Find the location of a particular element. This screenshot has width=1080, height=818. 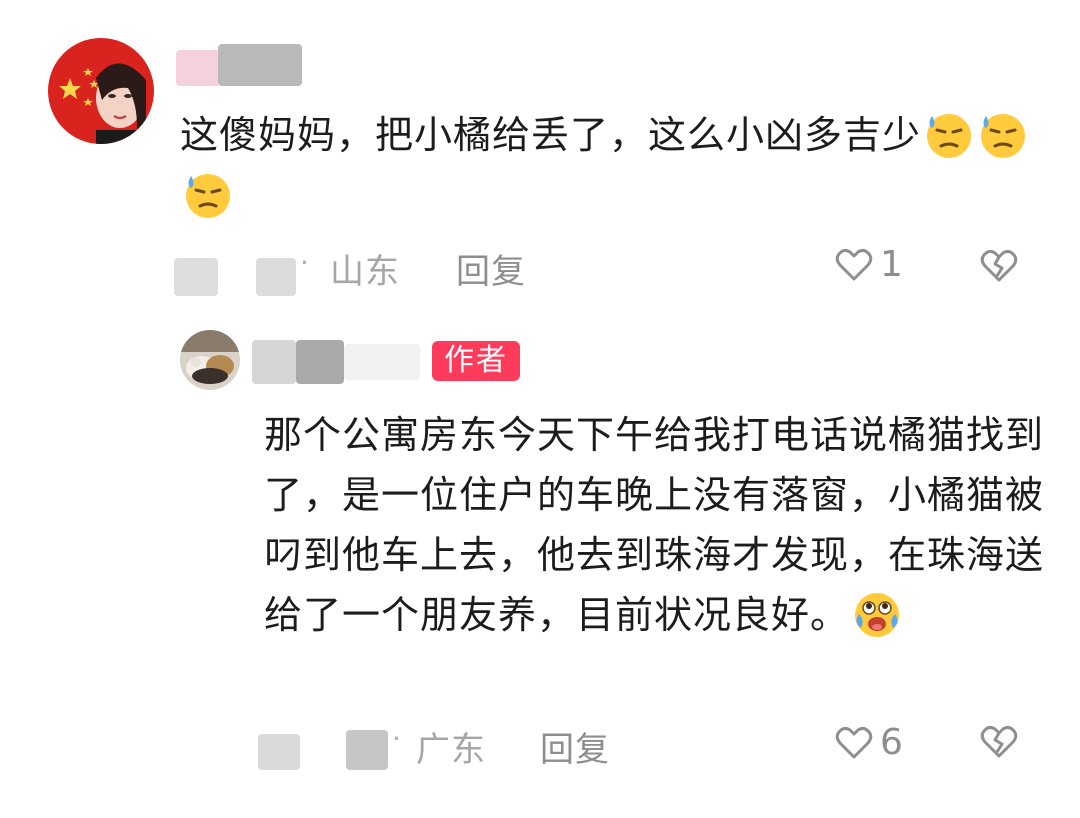

location-label: 广东 is located at coordinates (451, 750).